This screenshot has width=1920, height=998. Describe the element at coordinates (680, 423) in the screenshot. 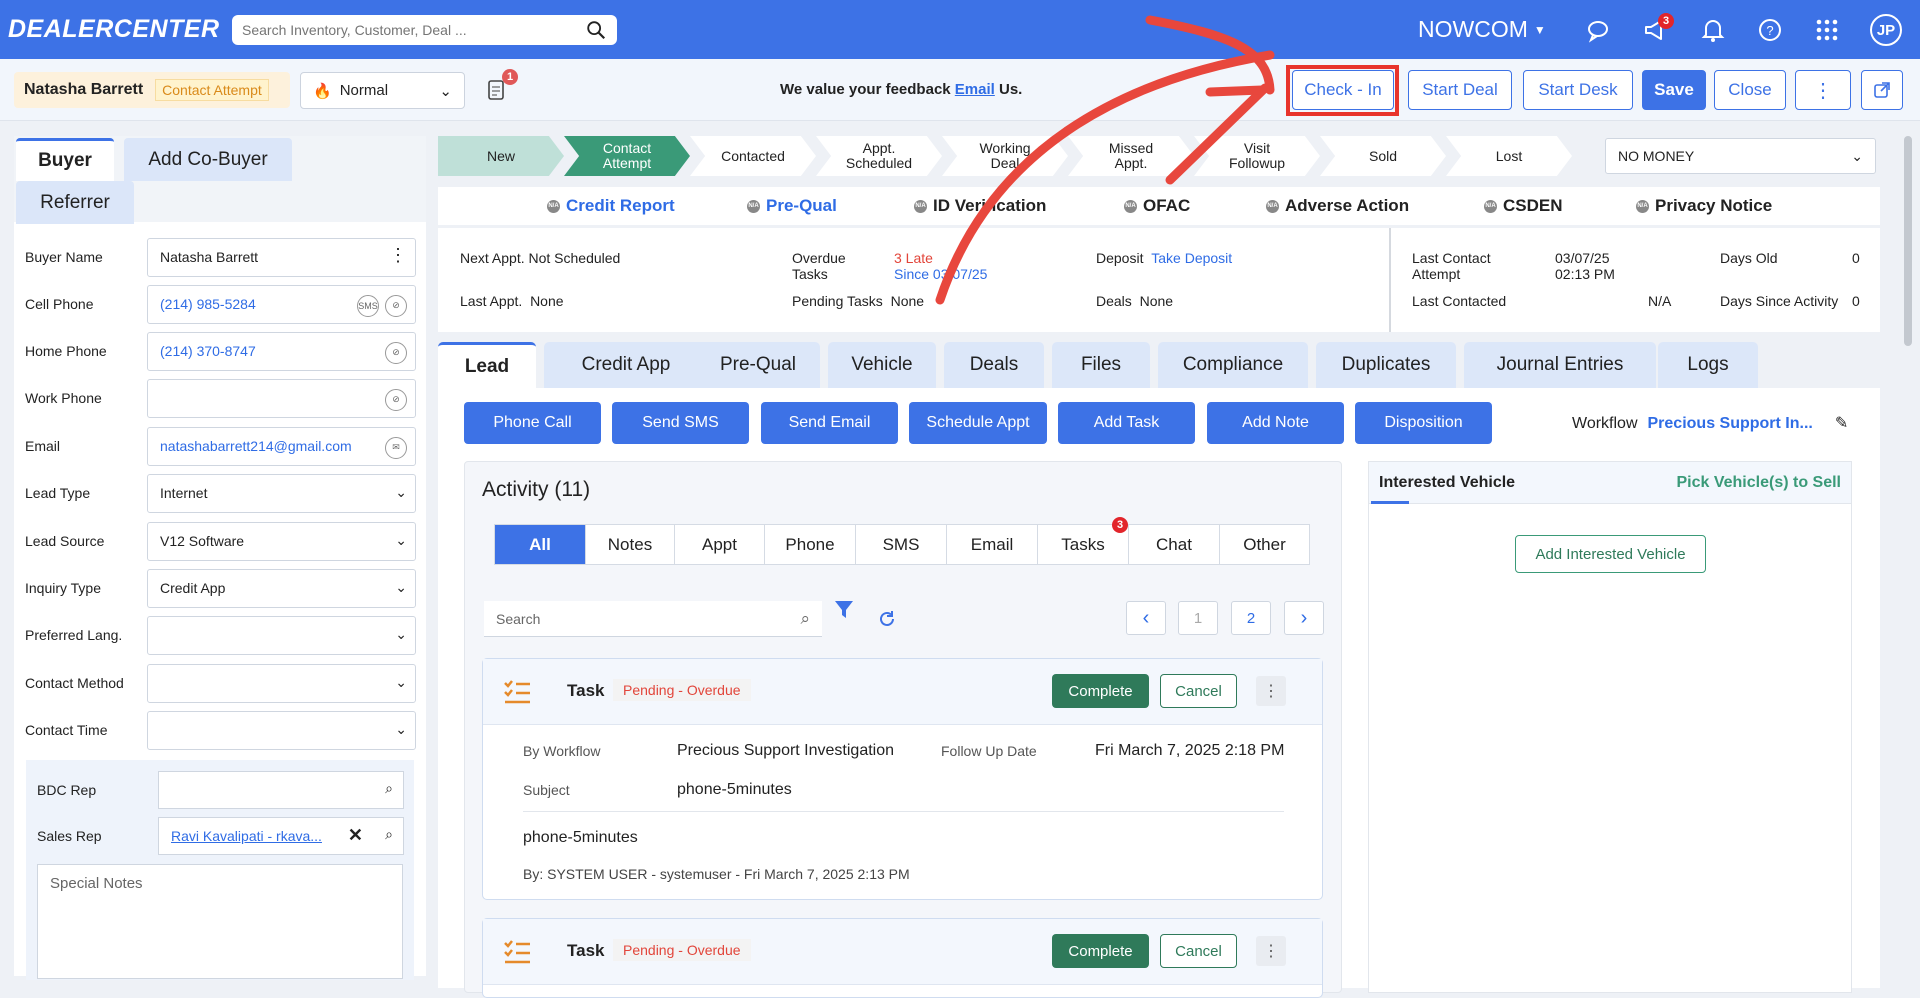

I see `send-sms-button: Send SMS` at that location.